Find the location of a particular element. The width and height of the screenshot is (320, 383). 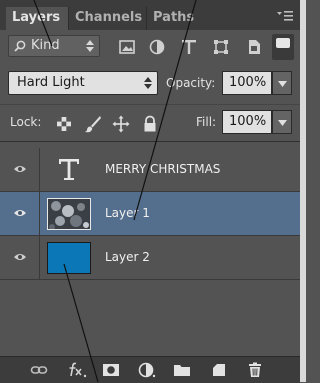

tab-layers: Layers is located at coordinates (37, 18).